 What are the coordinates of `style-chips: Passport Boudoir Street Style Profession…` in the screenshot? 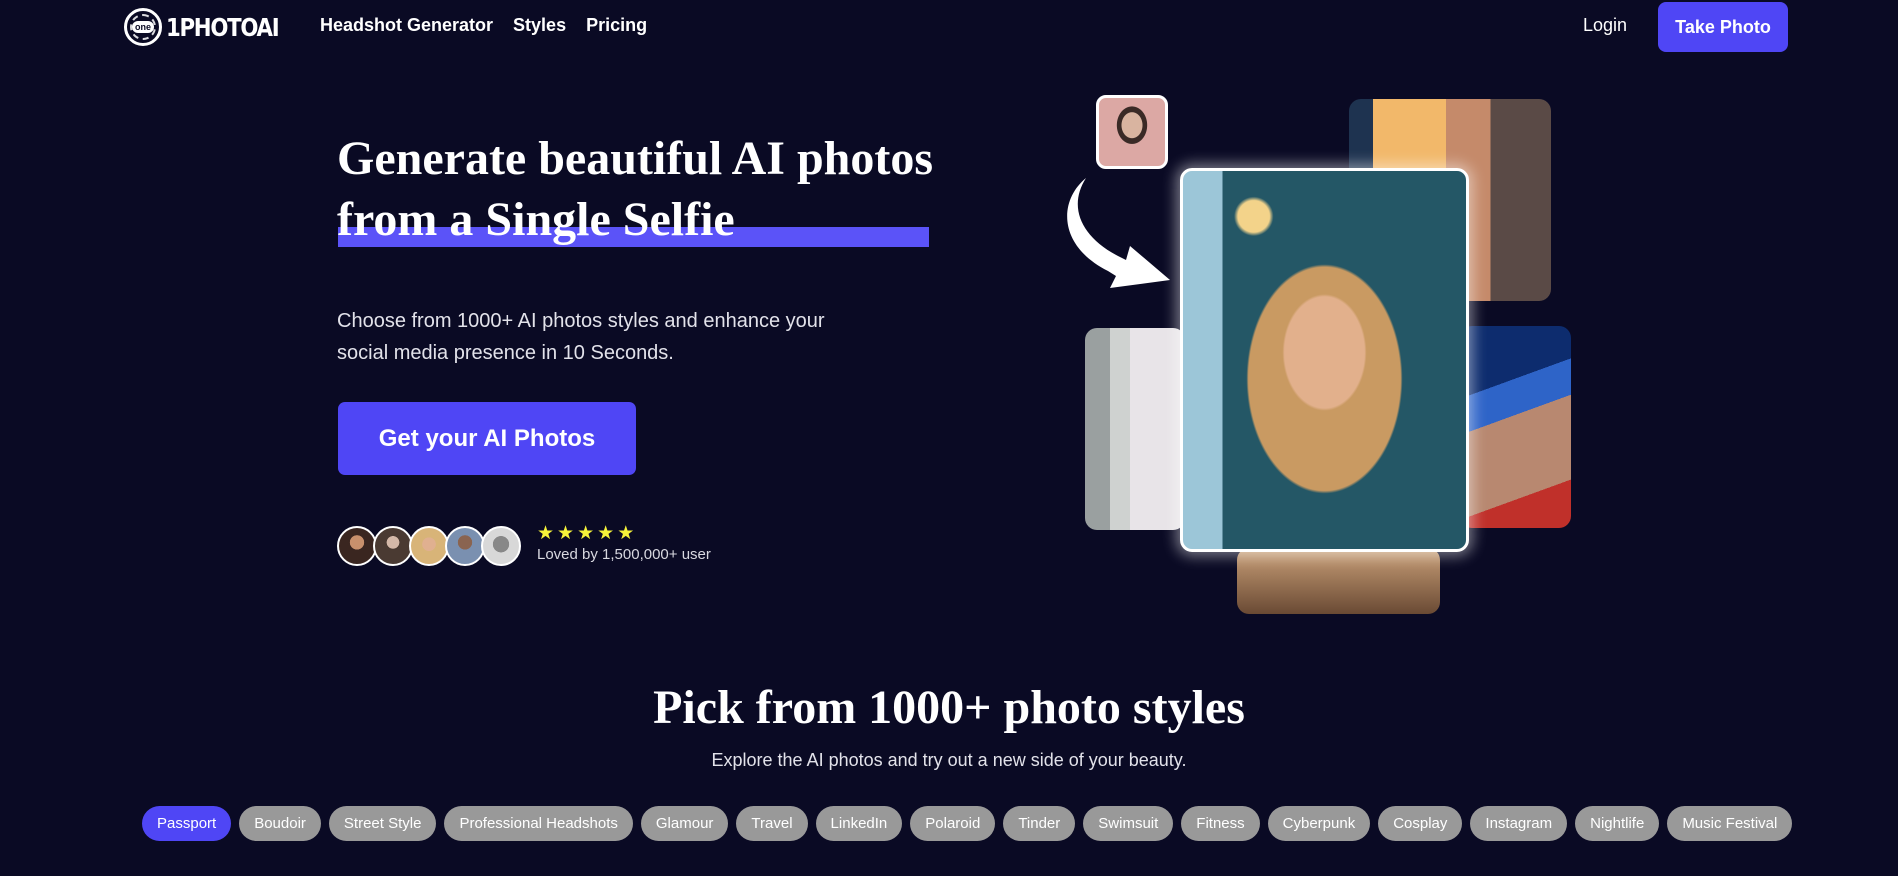 It's located at (967, 823).